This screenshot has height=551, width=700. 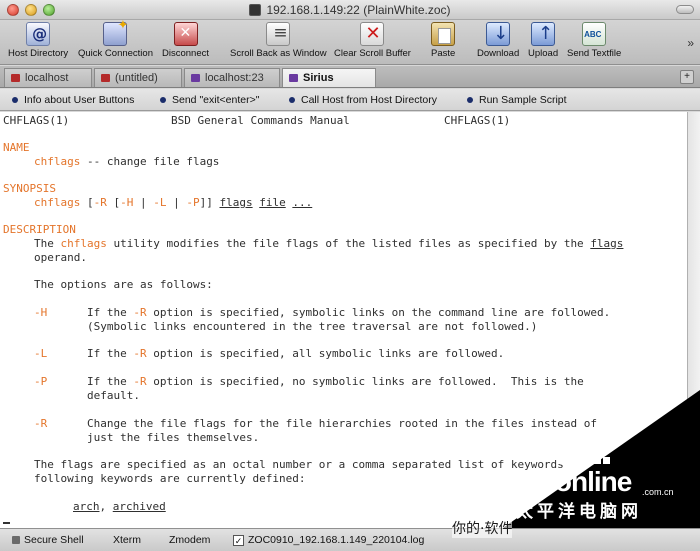 I want to click on section-heading-name: NAME, so click(x=16, y=147).